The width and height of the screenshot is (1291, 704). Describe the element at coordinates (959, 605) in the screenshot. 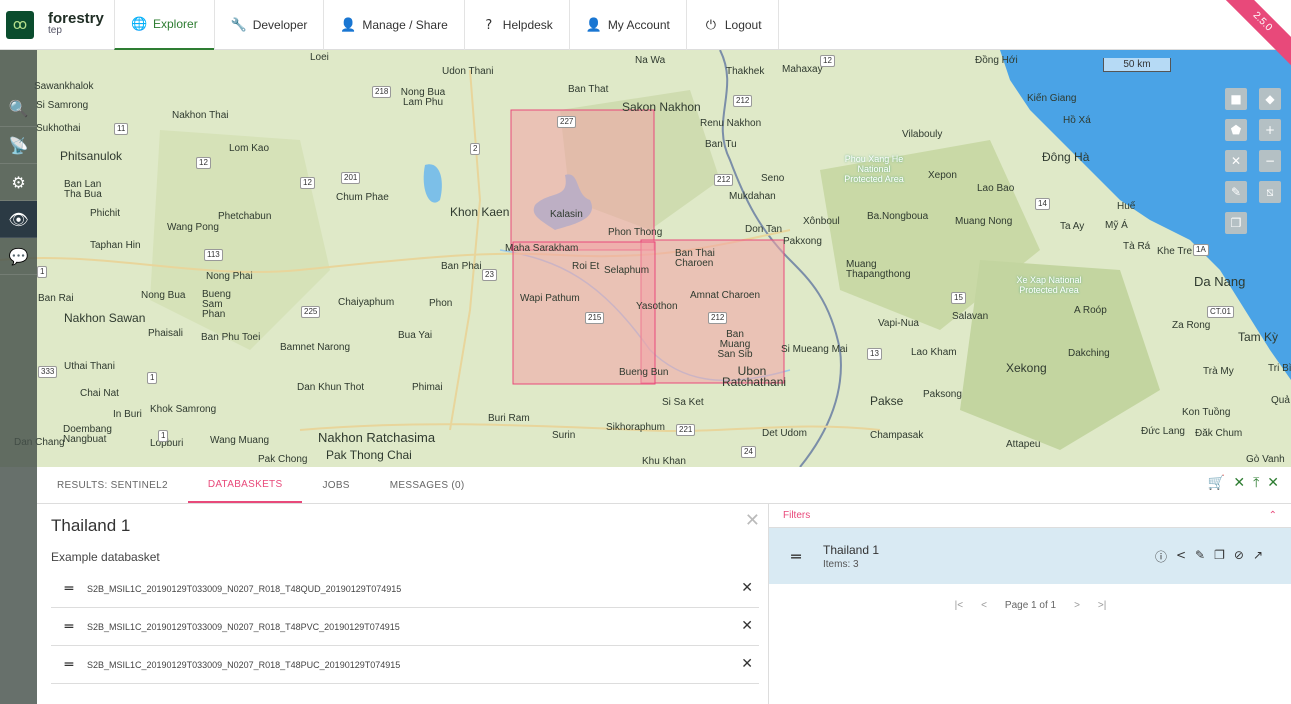

I see `first-page-icon: |<` at that location.